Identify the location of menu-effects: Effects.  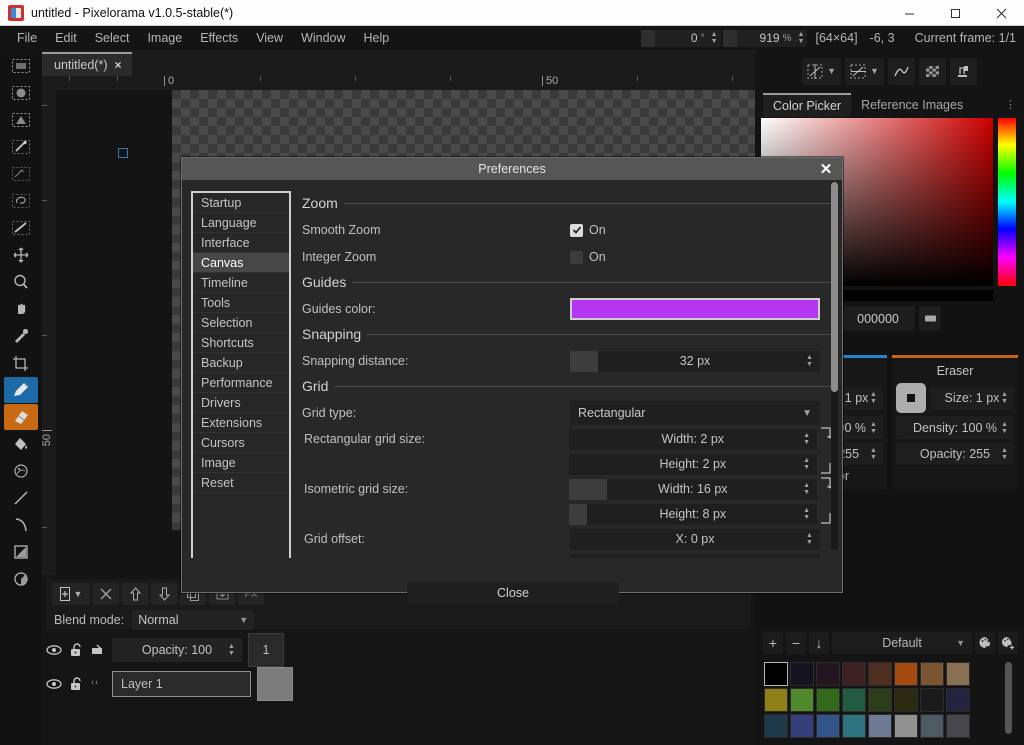
(219, 38).